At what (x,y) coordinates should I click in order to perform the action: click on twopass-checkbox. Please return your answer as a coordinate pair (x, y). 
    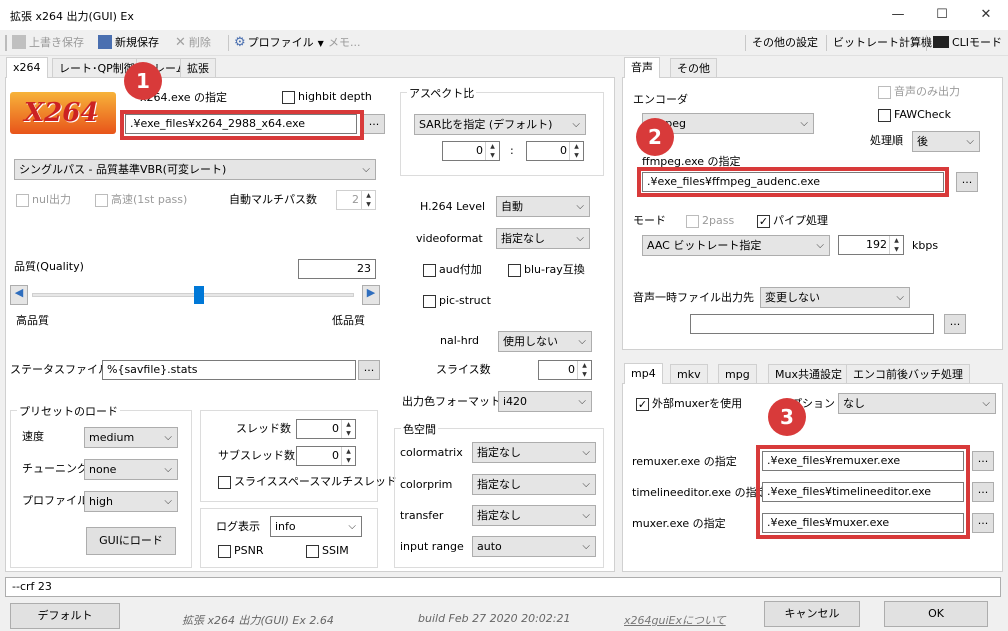
    Looking at the image, I should click on (692, 221).